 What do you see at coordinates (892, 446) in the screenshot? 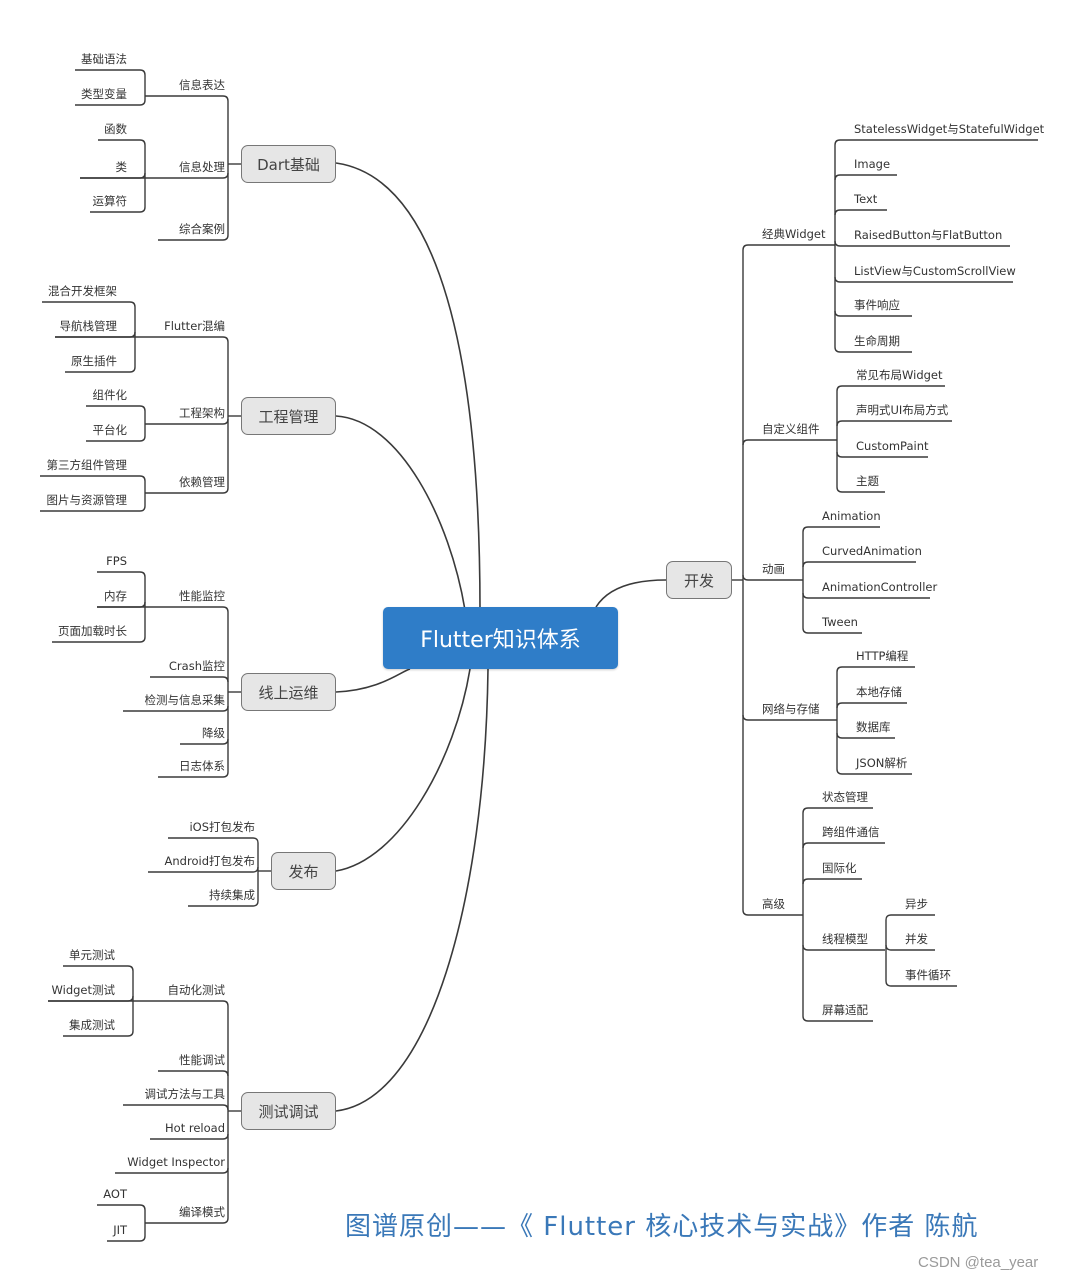
I see `subtopic-dev: CustomPaint` at bounding box center [892, 446].